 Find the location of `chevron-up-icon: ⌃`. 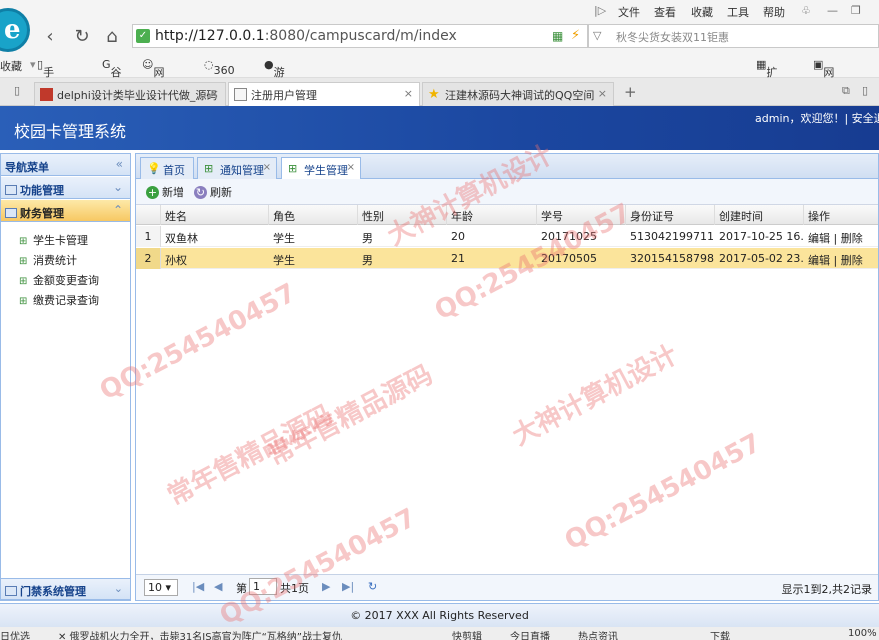

chevron-up-icon: ⌃ is located at coordinates (118, 210).